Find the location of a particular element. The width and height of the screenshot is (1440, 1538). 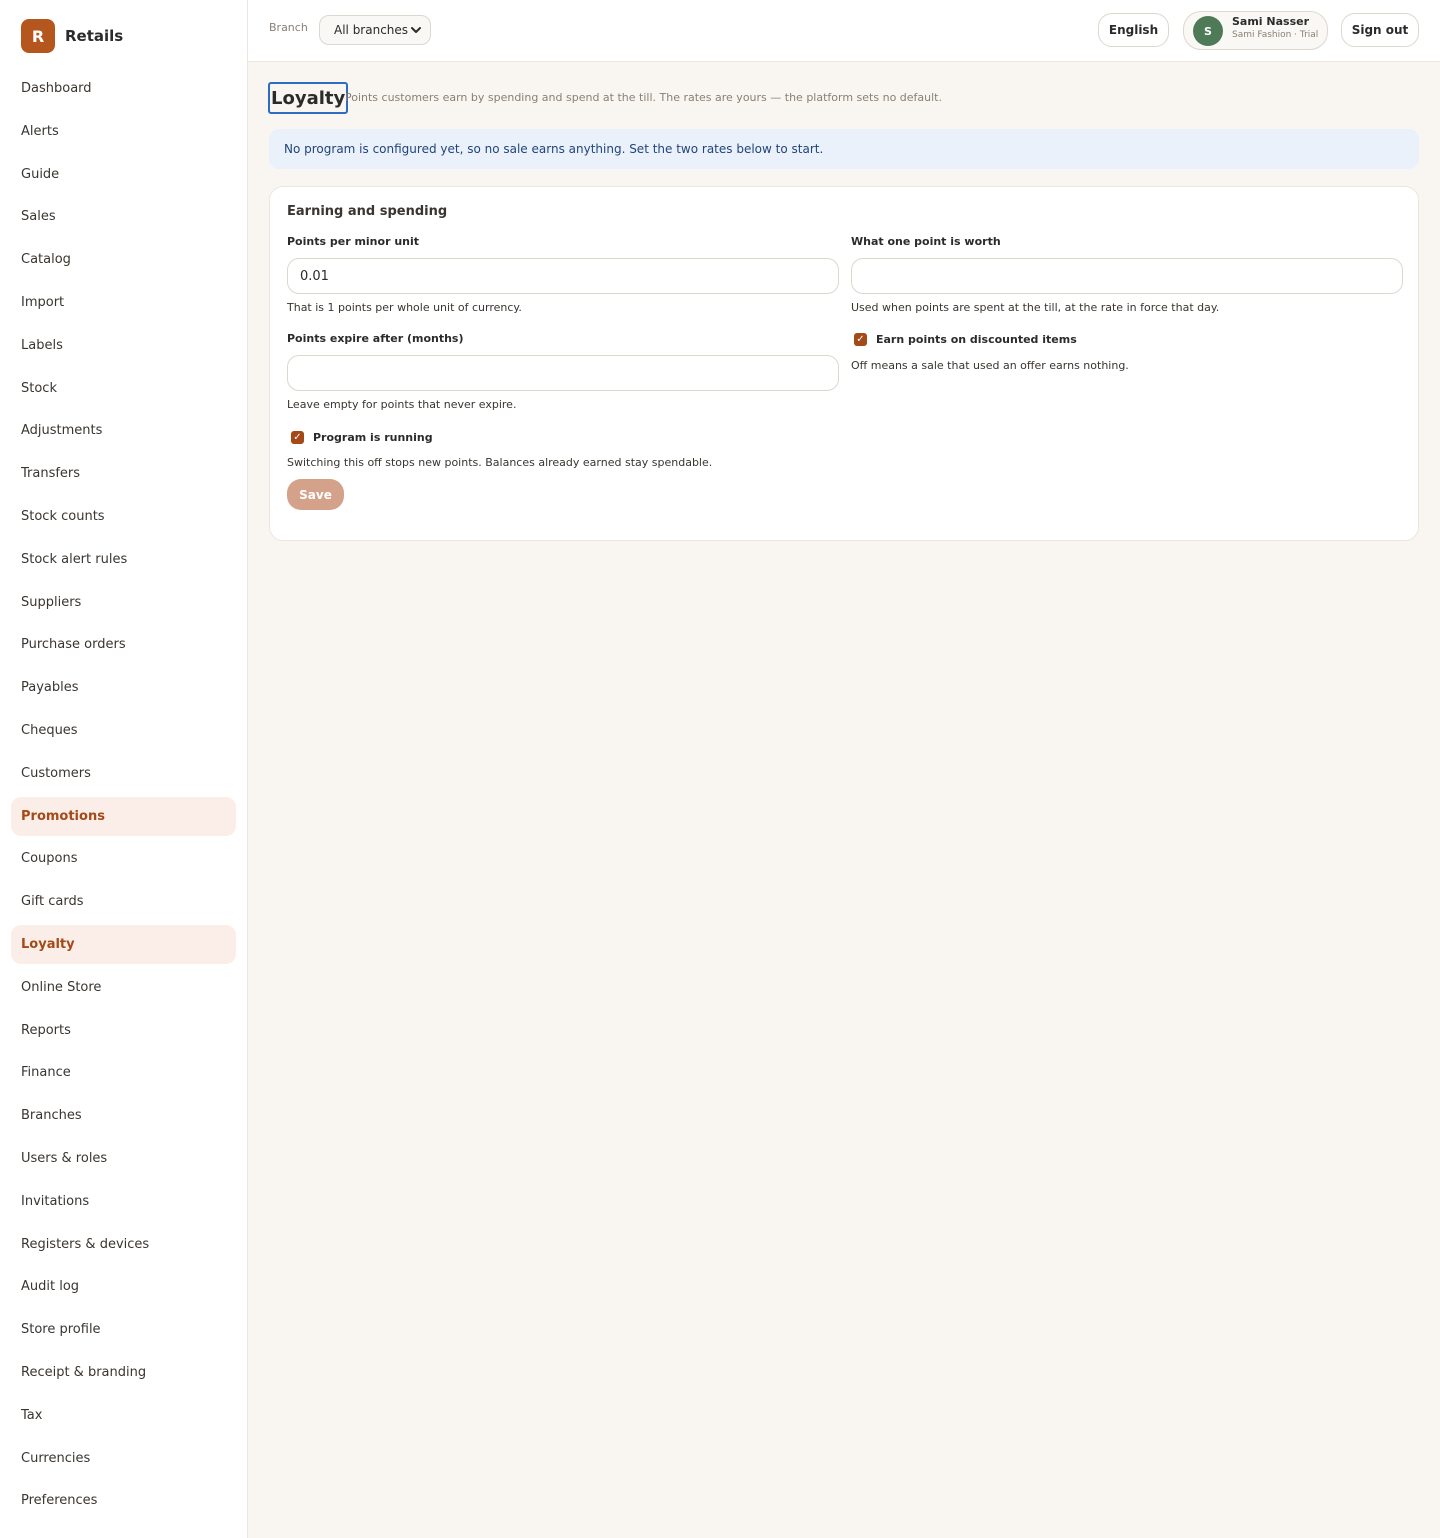

sidebar-item-preferences: Preferences is located at coordinates (123, 1500).